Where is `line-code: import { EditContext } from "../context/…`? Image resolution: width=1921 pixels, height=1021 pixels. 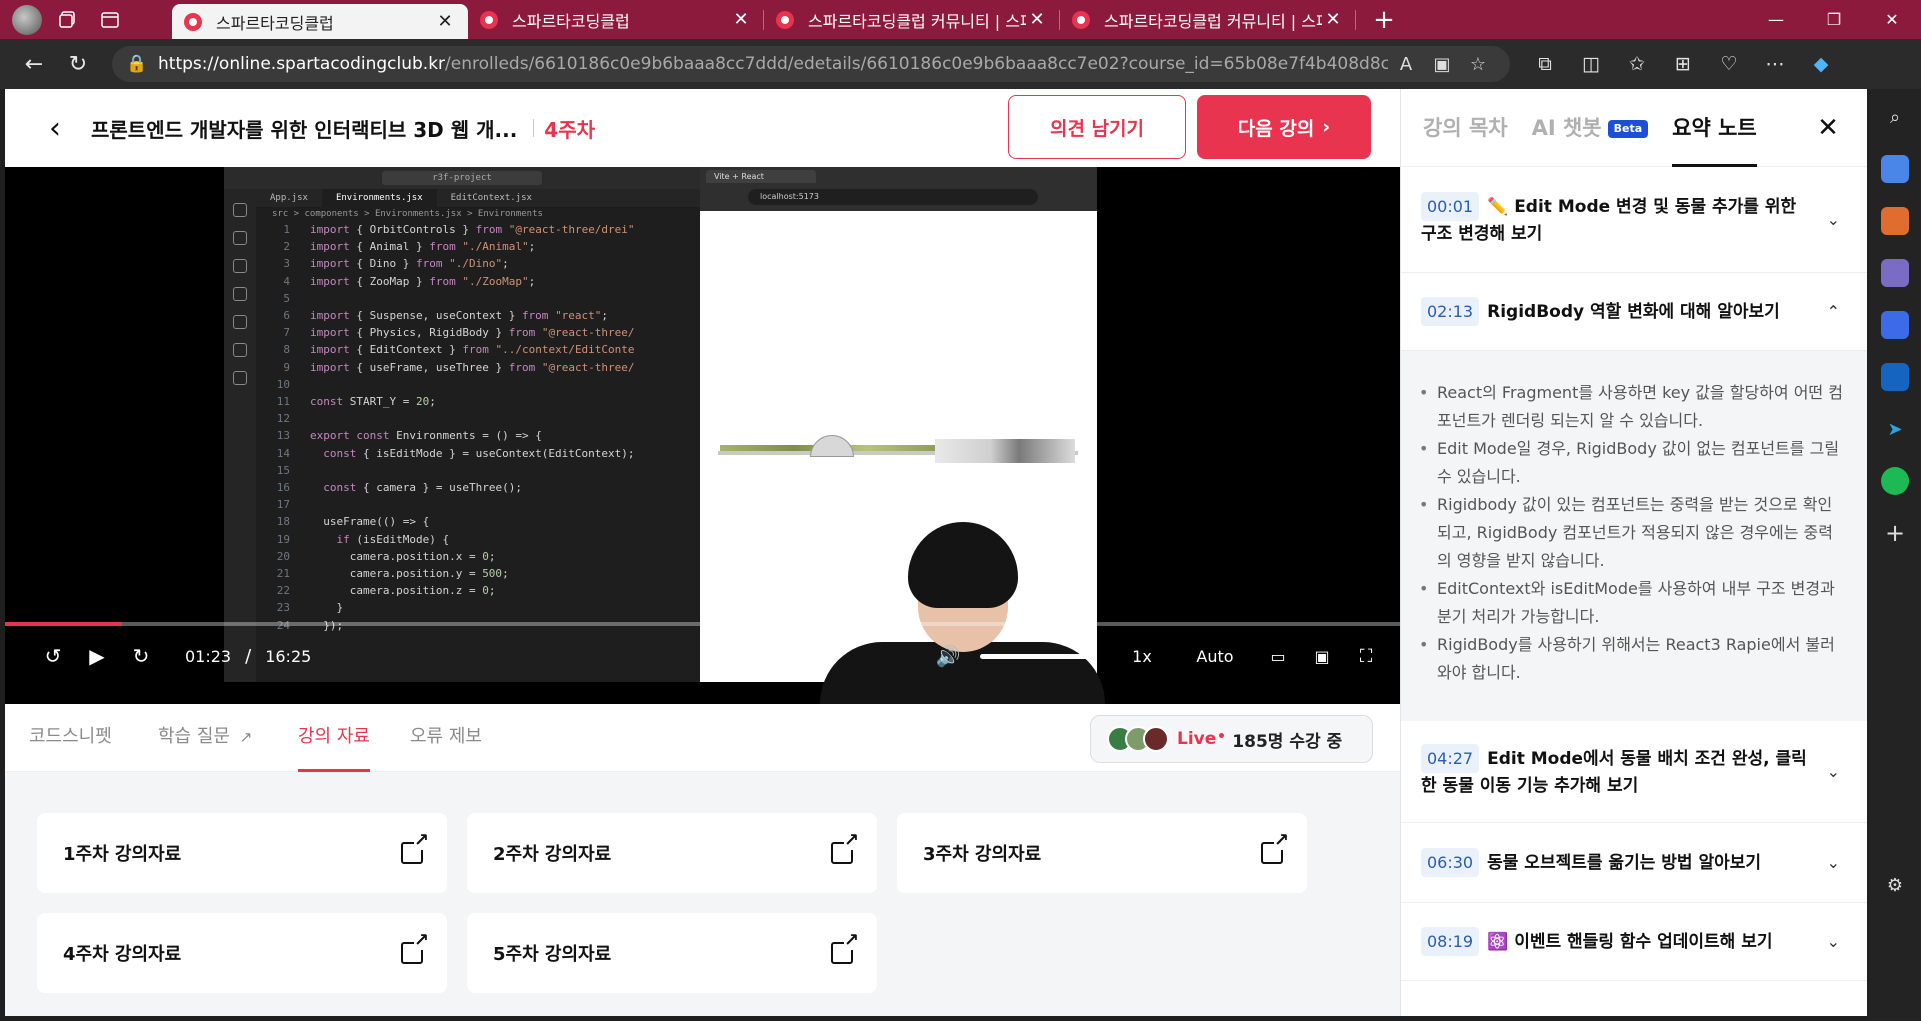
line-code: import { EditContext } from "../context/… is located at coordinates (472, 350).